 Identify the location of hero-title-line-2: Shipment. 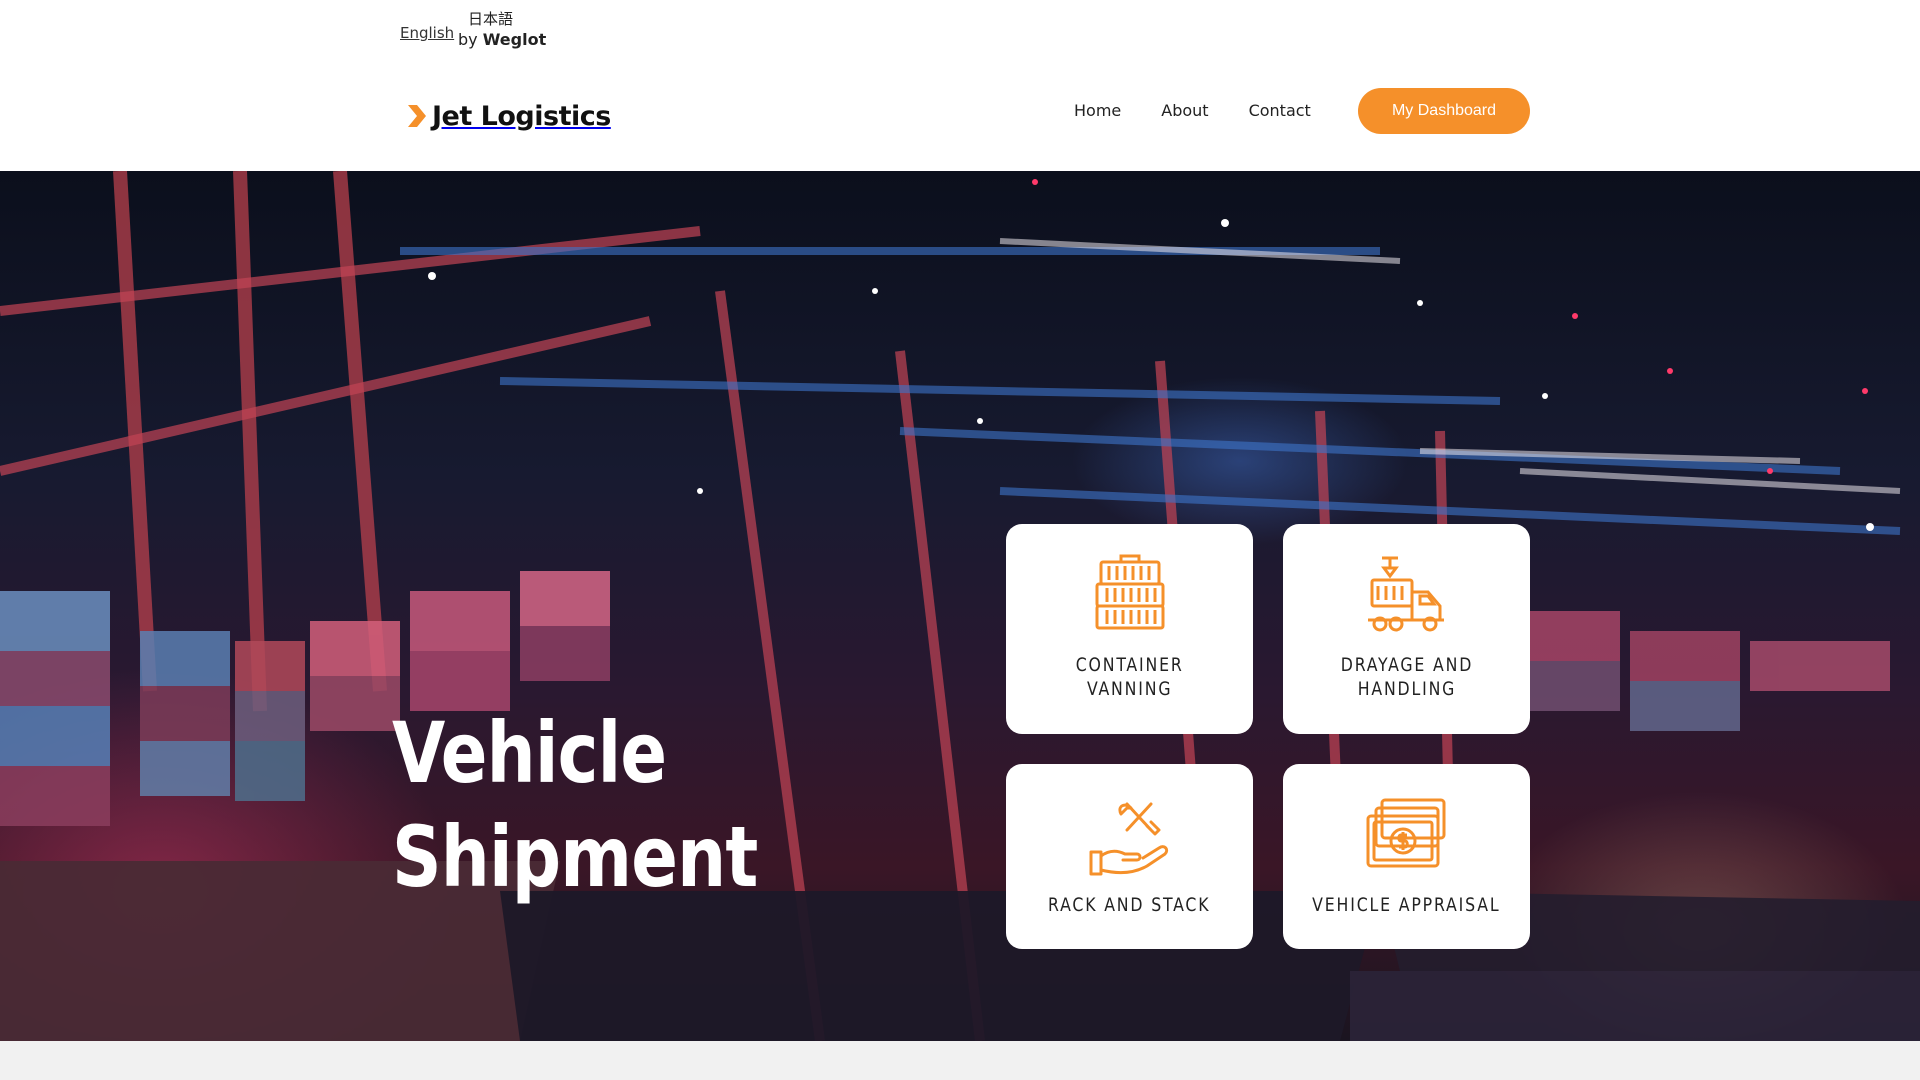
(575, 857).